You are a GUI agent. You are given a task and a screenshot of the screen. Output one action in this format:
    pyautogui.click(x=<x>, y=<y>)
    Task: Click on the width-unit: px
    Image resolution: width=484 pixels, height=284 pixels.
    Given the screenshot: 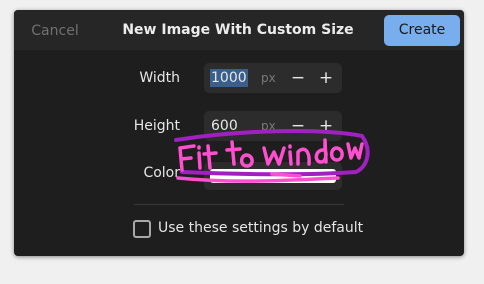 What is the action you would take?
    pyautogui.click(x=268, y=78)
    